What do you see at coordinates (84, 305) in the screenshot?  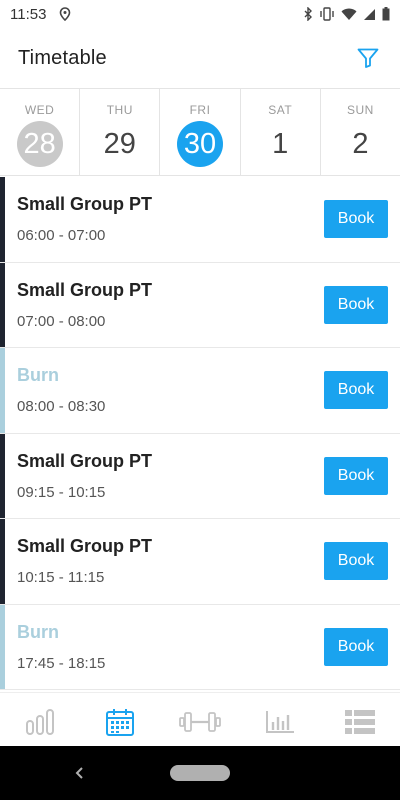 I see `session-info: Small Group PT 07:00 - 08:00` at bounding box center [84, 305].